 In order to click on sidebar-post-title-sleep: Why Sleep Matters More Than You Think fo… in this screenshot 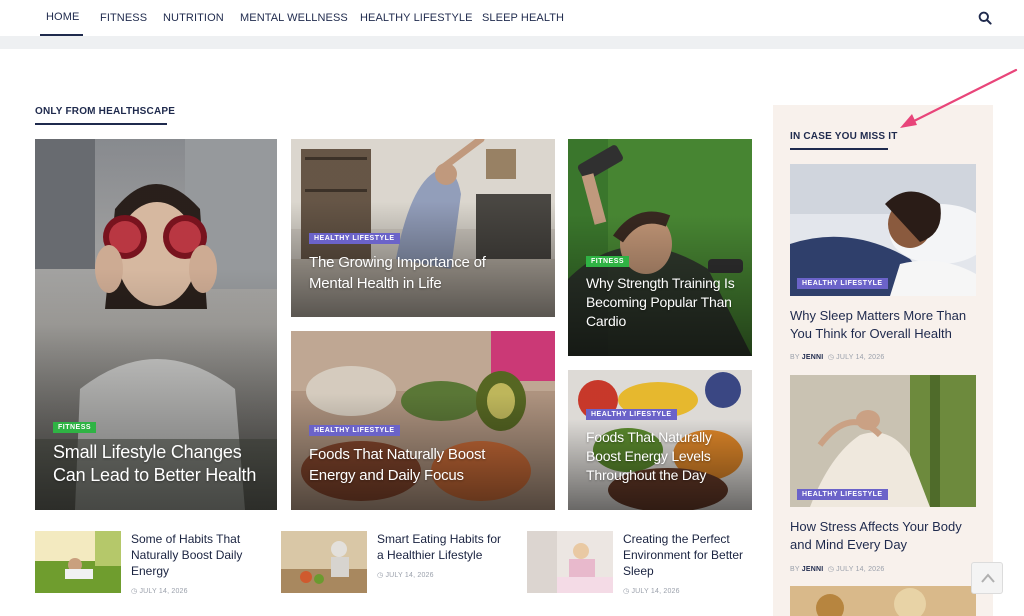, I will do `click(883, 325)`.